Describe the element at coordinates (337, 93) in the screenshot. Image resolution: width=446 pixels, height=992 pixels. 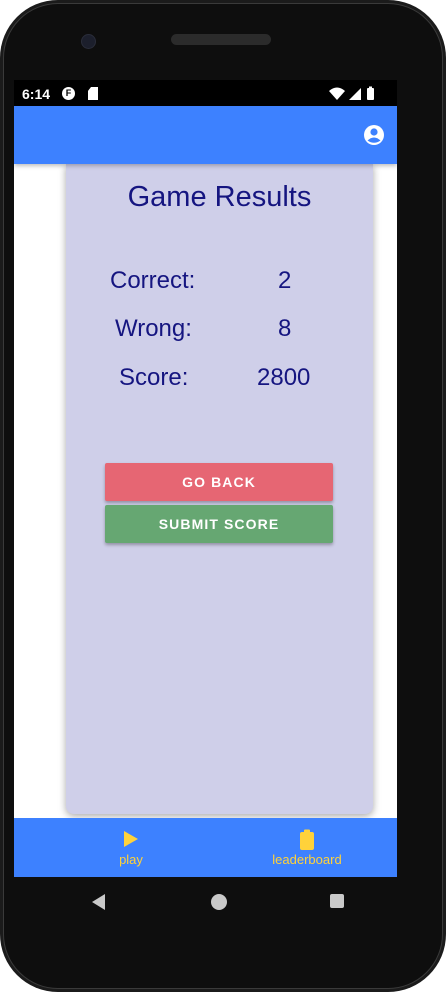
I see `wifi-icon` at that location.